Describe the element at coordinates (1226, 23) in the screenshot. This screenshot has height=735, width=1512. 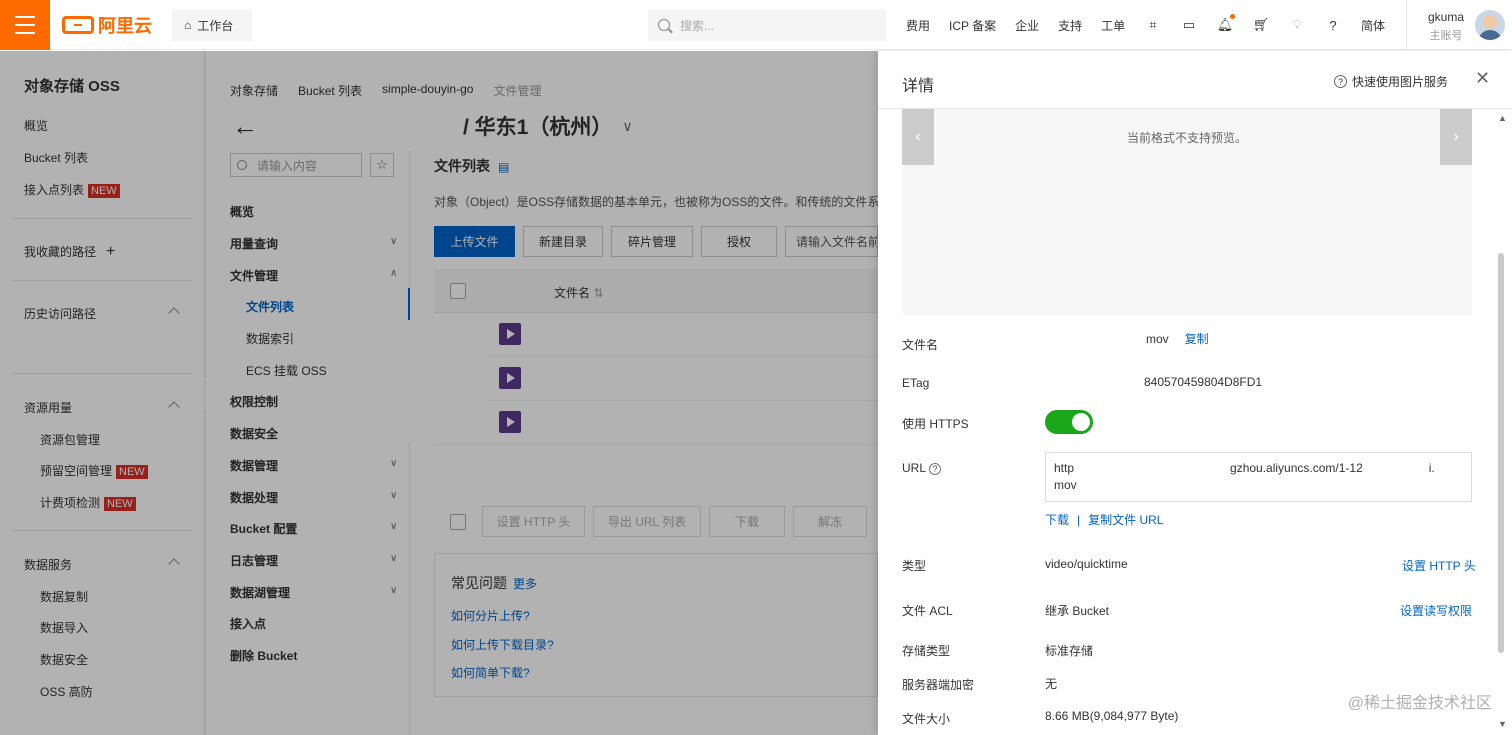
I see `bell-icon: 🔔︎` at that location.